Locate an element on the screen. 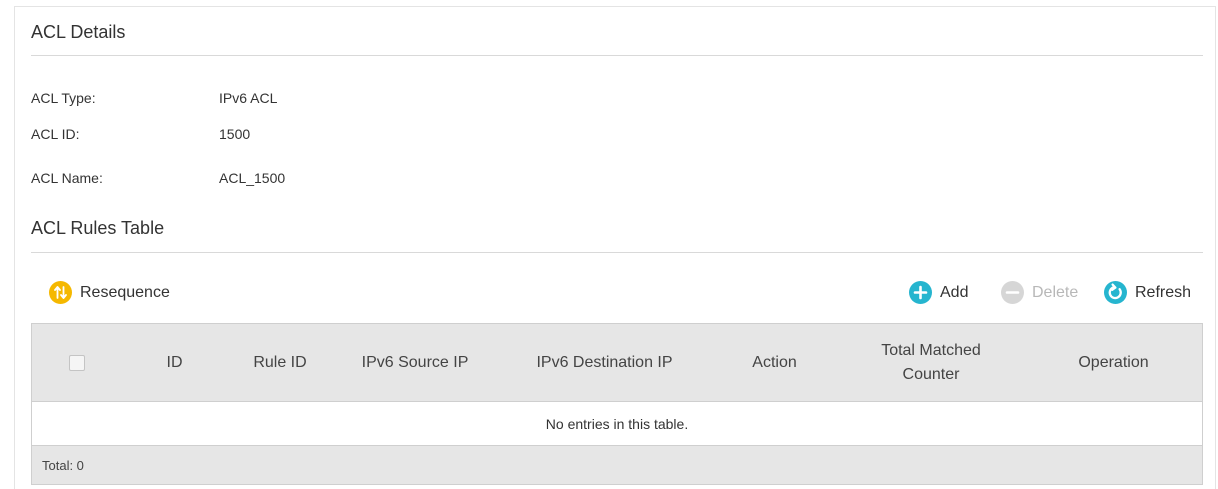 The image size is (1218, 489). acl-type-value: IPv6 ACL is located at coordinates (248, 98).